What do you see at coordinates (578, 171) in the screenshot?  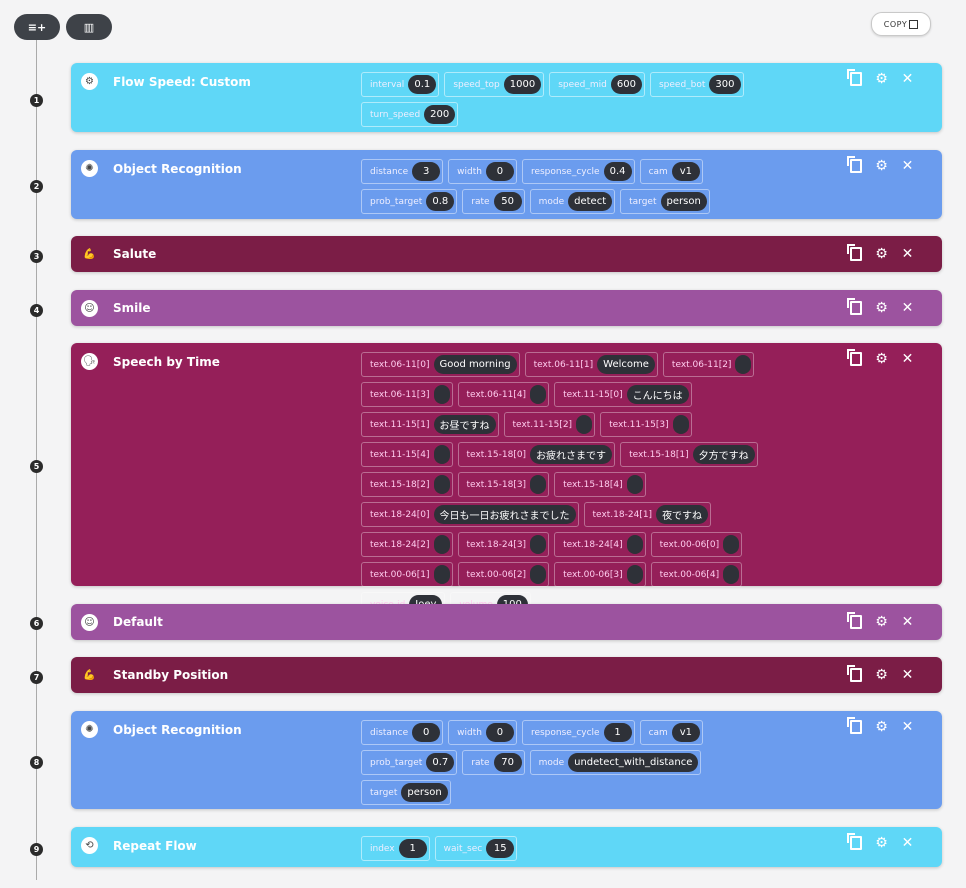 I see `param-chip: response_cycle 0.4` at bounding box center [578, 171].